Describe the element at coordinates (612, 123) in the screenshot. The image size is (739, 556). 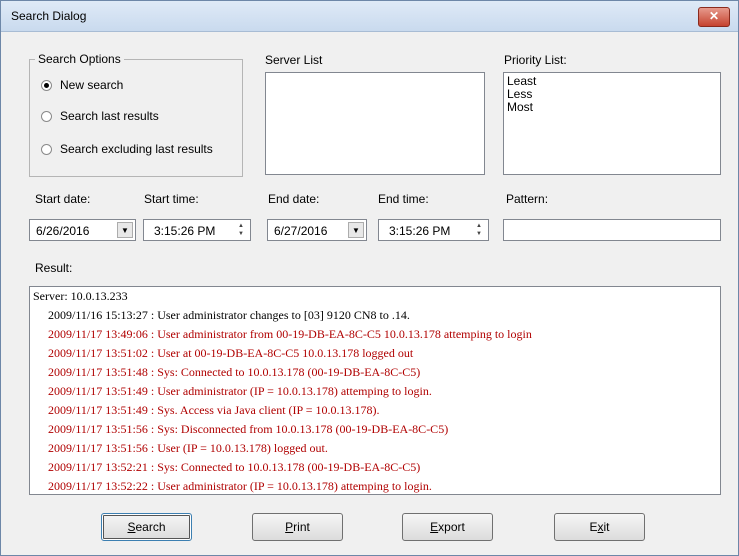
I see `priority-list-box: Least Less Most` at that location.